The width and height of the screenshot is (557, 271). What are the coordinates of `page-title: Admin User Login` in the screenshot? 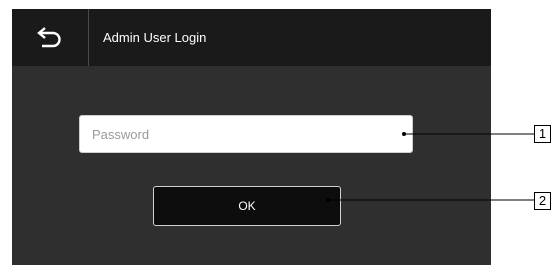 It's located at (155, 37).